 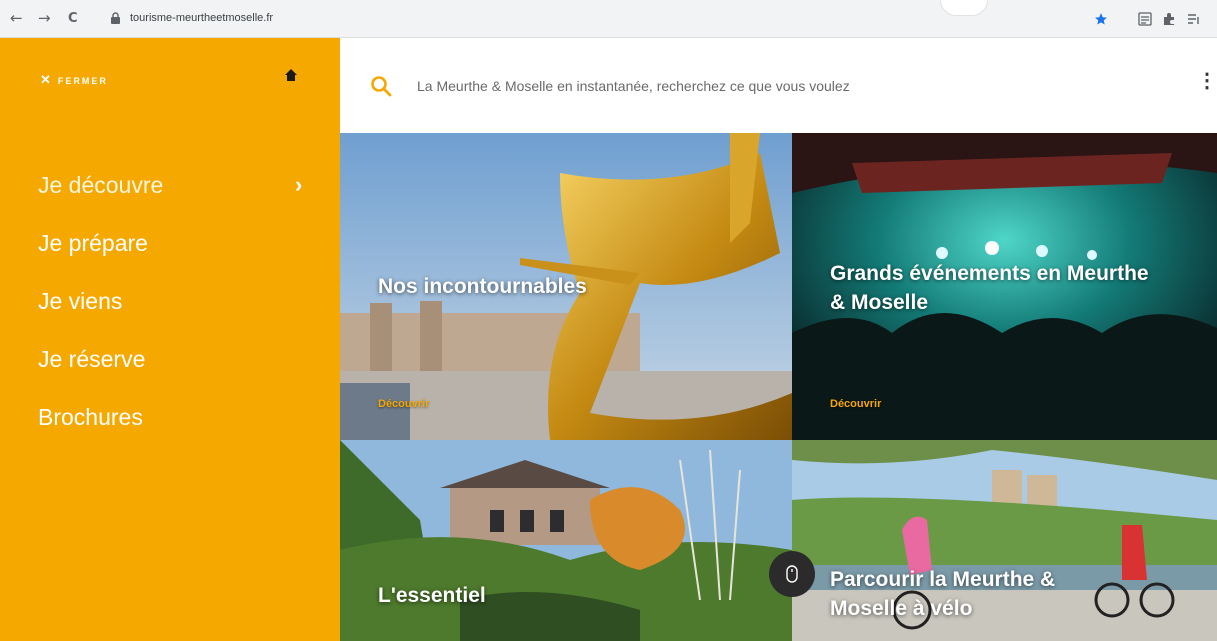 I want to click on star-icon, so click(x=1101, y=19).